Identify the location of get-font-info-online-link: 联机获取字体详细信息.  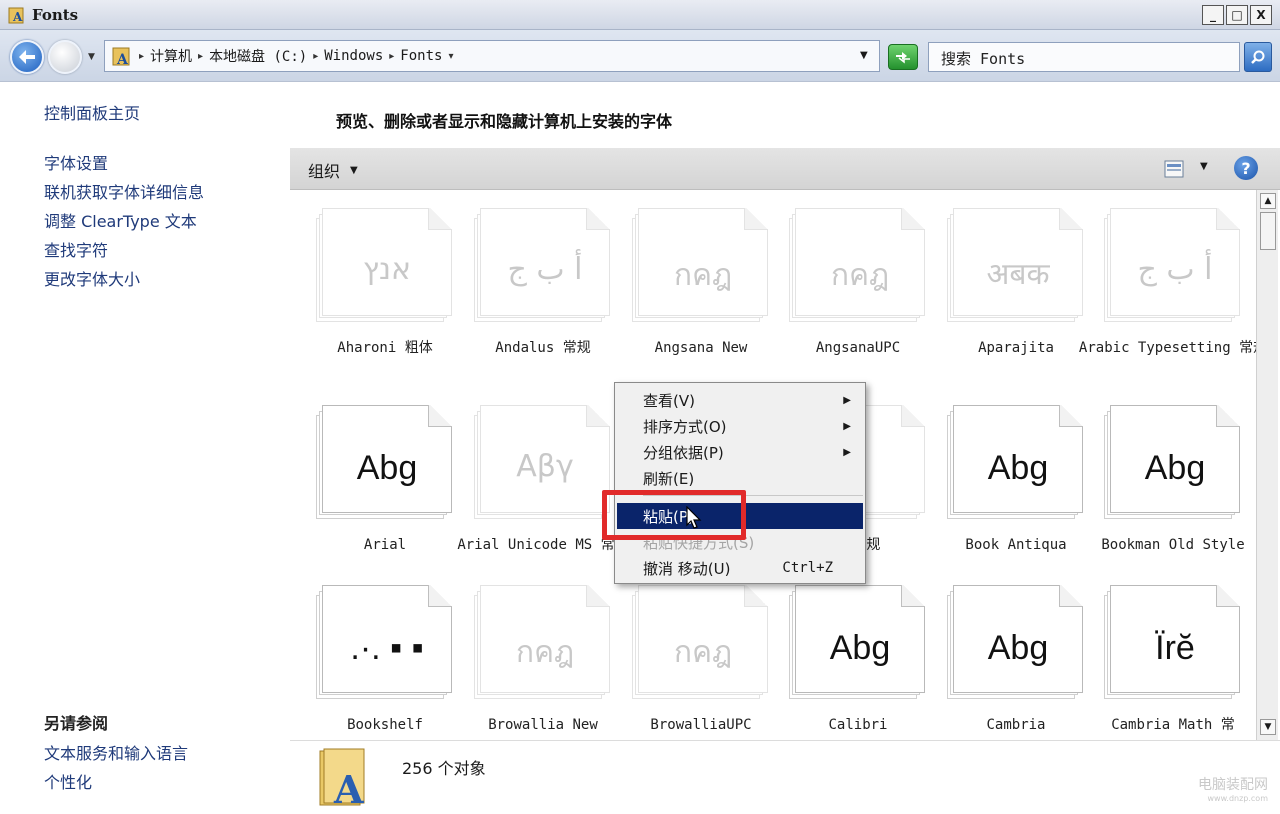
(124, 191).